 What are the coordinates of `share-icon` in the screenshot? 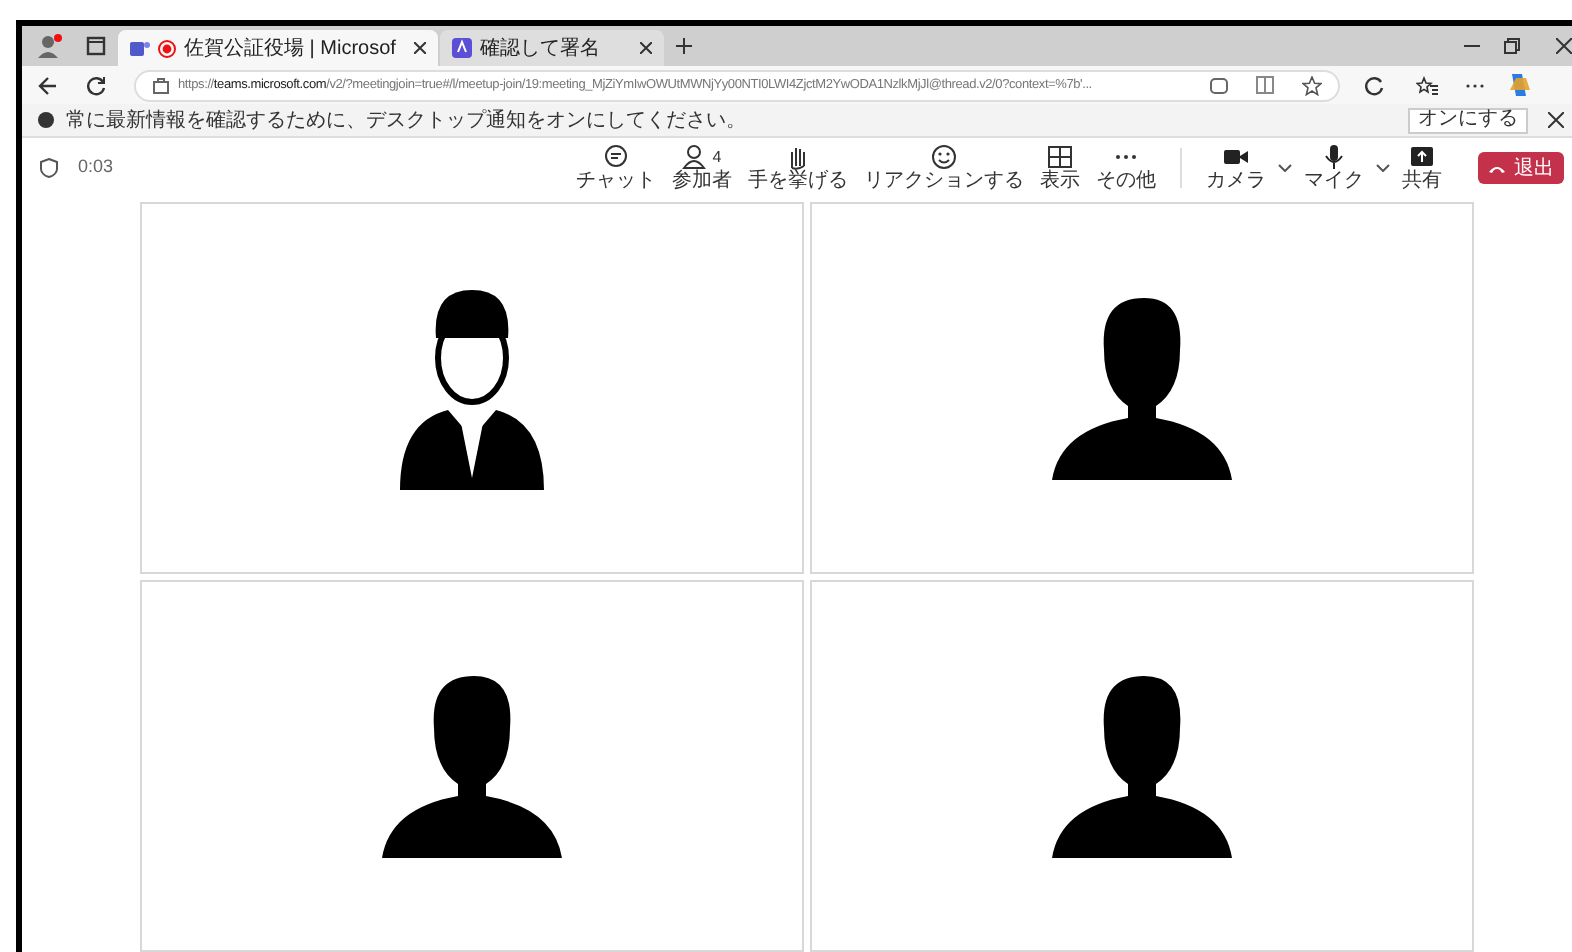 It's located at (1422, 157).